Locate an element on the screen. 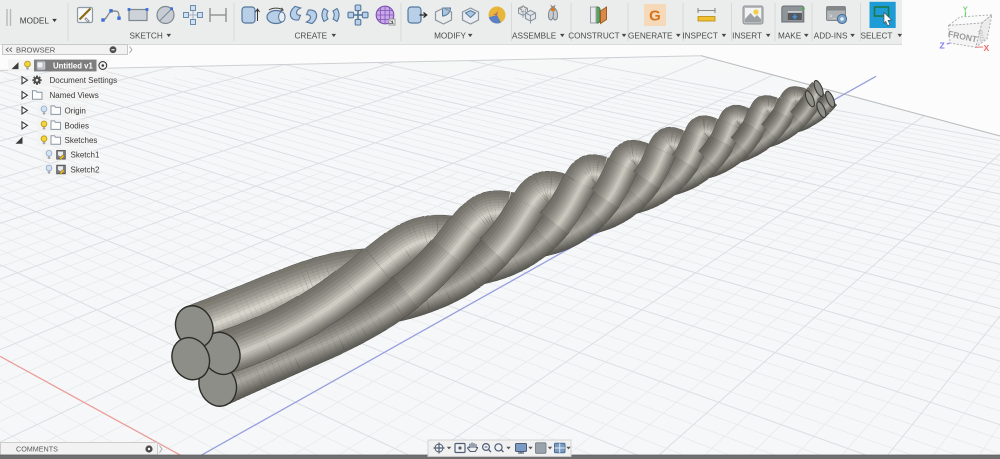  svg-text: Untitled v1 is located at coordinates (73, 65).